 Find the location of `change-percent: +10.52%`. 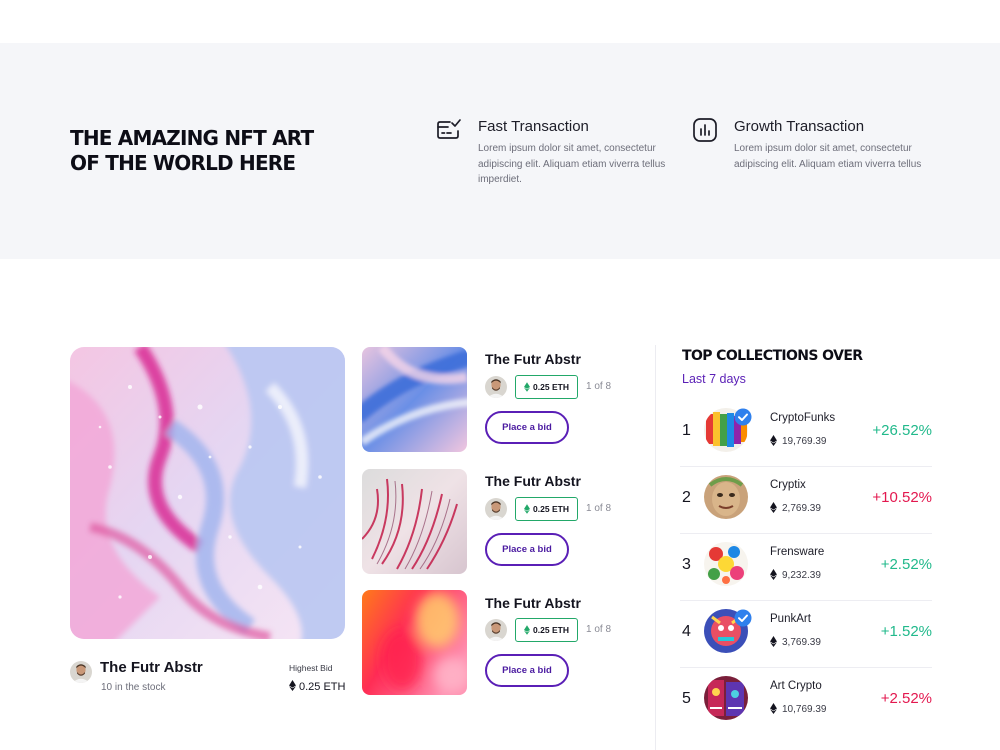

change-percent: +10.52% is located at coordinates (902, 497).